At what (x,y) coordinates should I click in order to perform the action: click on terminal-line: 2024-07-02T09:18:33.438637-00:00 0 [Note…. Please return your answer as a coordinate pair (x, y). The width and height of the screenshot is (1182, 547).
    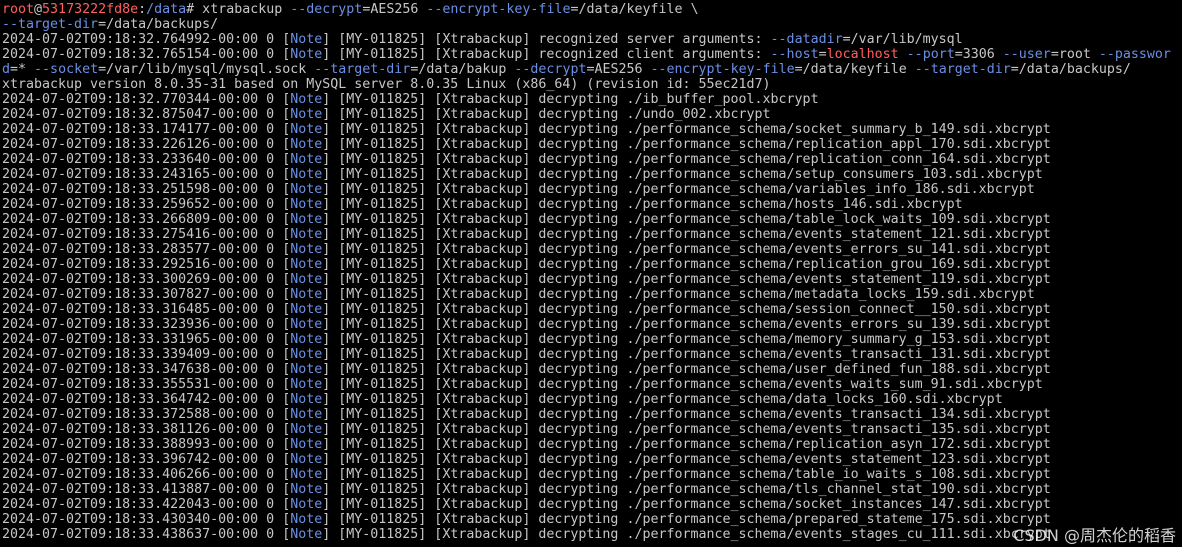
    Looking at the image, I should click on (592, 534).